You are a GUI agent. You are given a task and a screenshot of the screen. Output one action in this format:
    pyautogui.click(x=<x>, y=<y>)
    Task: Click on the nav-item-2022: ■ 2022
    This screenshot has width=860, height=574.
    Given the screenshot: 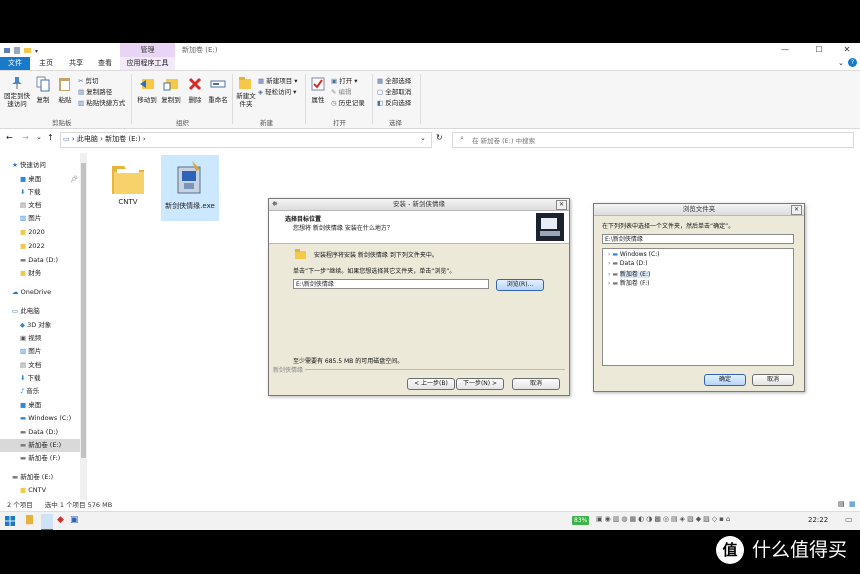 What is the action you would take?
    pyautogui.click(x=39, y=246)
    